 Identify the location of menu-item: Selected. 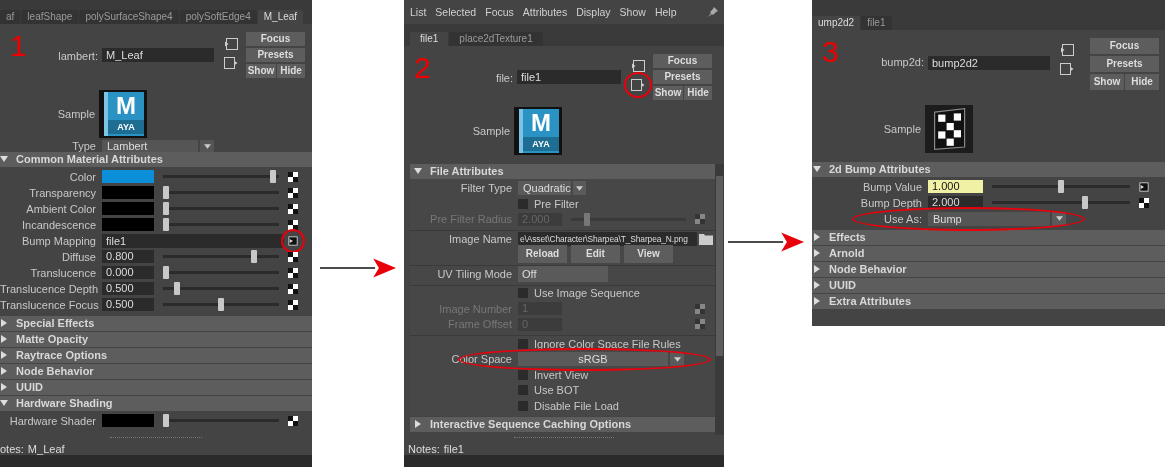
(456, 12).